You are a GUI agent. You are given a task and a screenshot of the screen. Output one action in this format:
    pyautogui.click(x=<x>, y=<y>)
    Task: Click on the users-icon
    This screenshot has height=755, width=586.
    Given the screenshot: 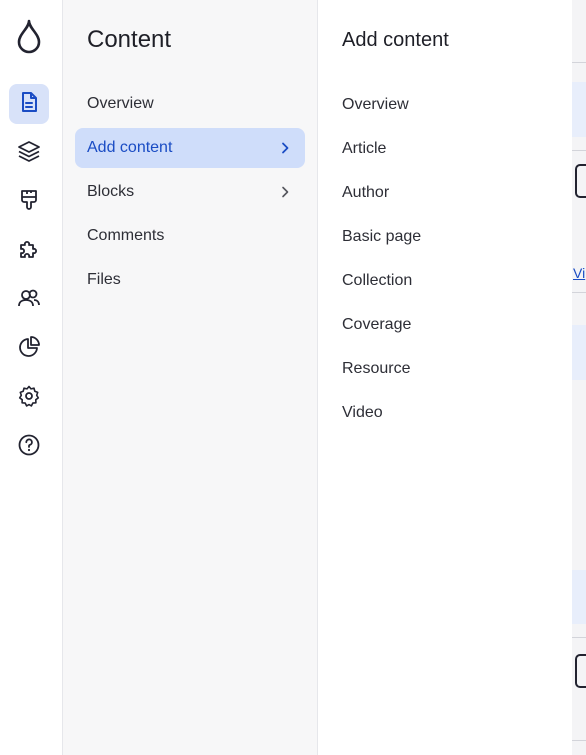 What is the action you would take?
    pyautogui.click(x=29, y=300)
    